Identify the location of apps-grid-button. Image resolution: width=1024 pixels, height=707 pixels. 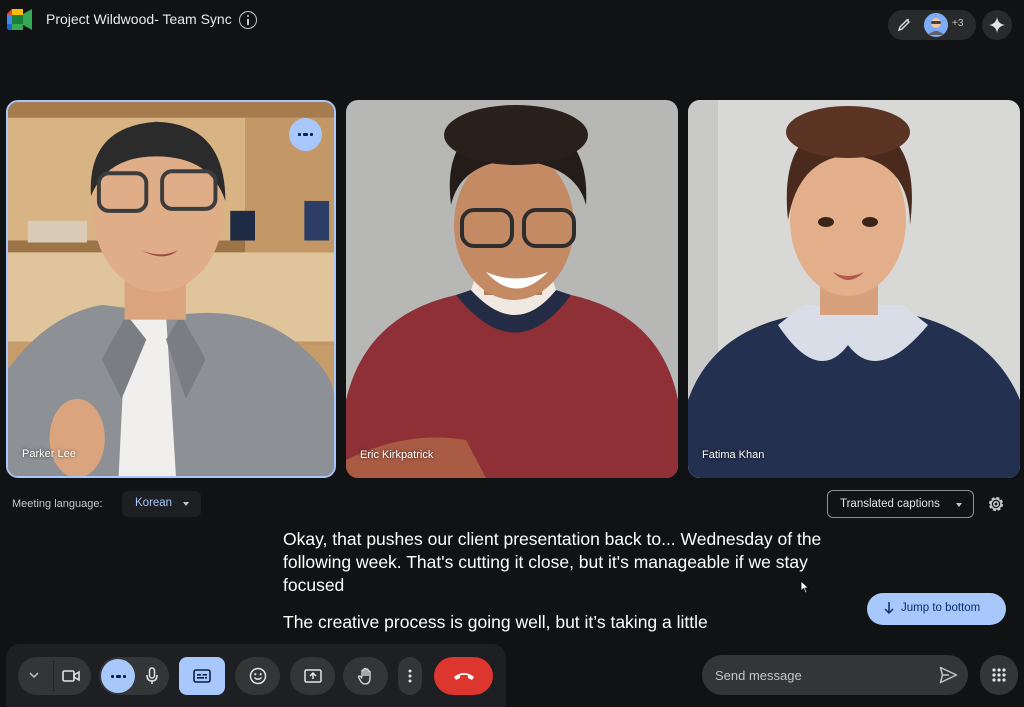
(999, 675).